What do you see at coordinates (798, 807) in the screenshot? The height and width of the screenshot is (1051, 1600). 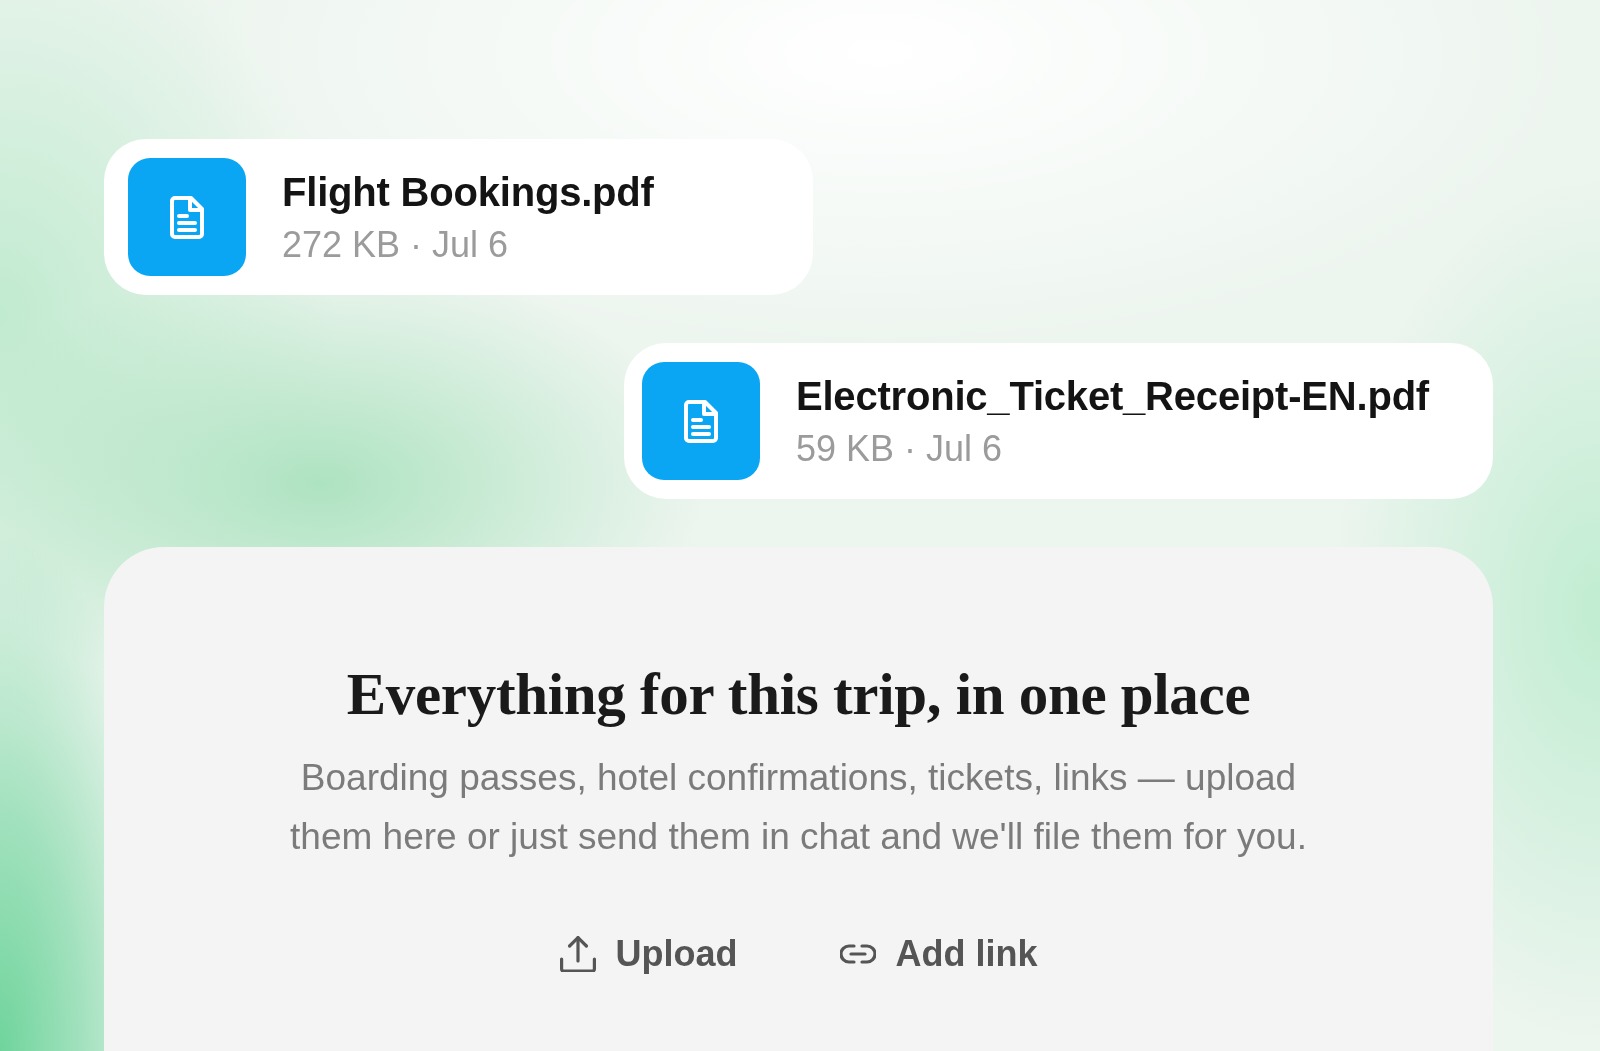 I see `panel-description: Boarding passes, hotel confirmations, tickets, links — upload them here or just send them in chat and we'll file them for you.` at bounding box center [798, 807].